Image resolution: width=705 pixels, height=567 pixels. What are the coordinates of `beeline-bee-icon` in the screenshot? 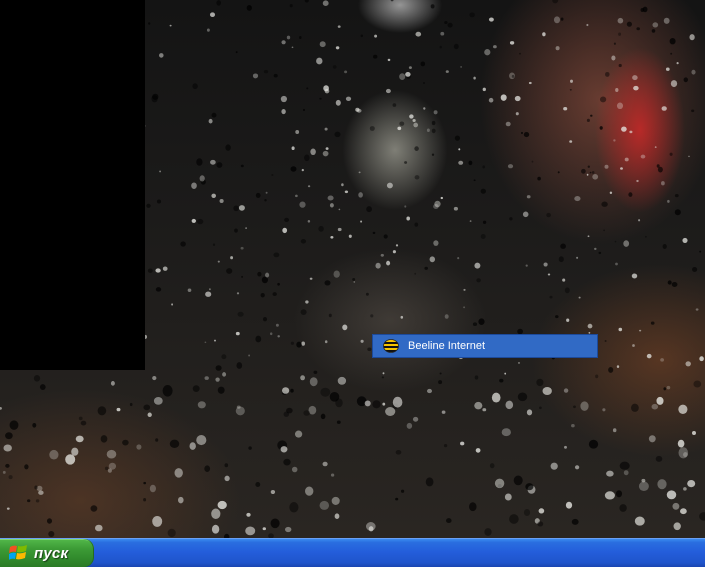 It's located at (391, 346).